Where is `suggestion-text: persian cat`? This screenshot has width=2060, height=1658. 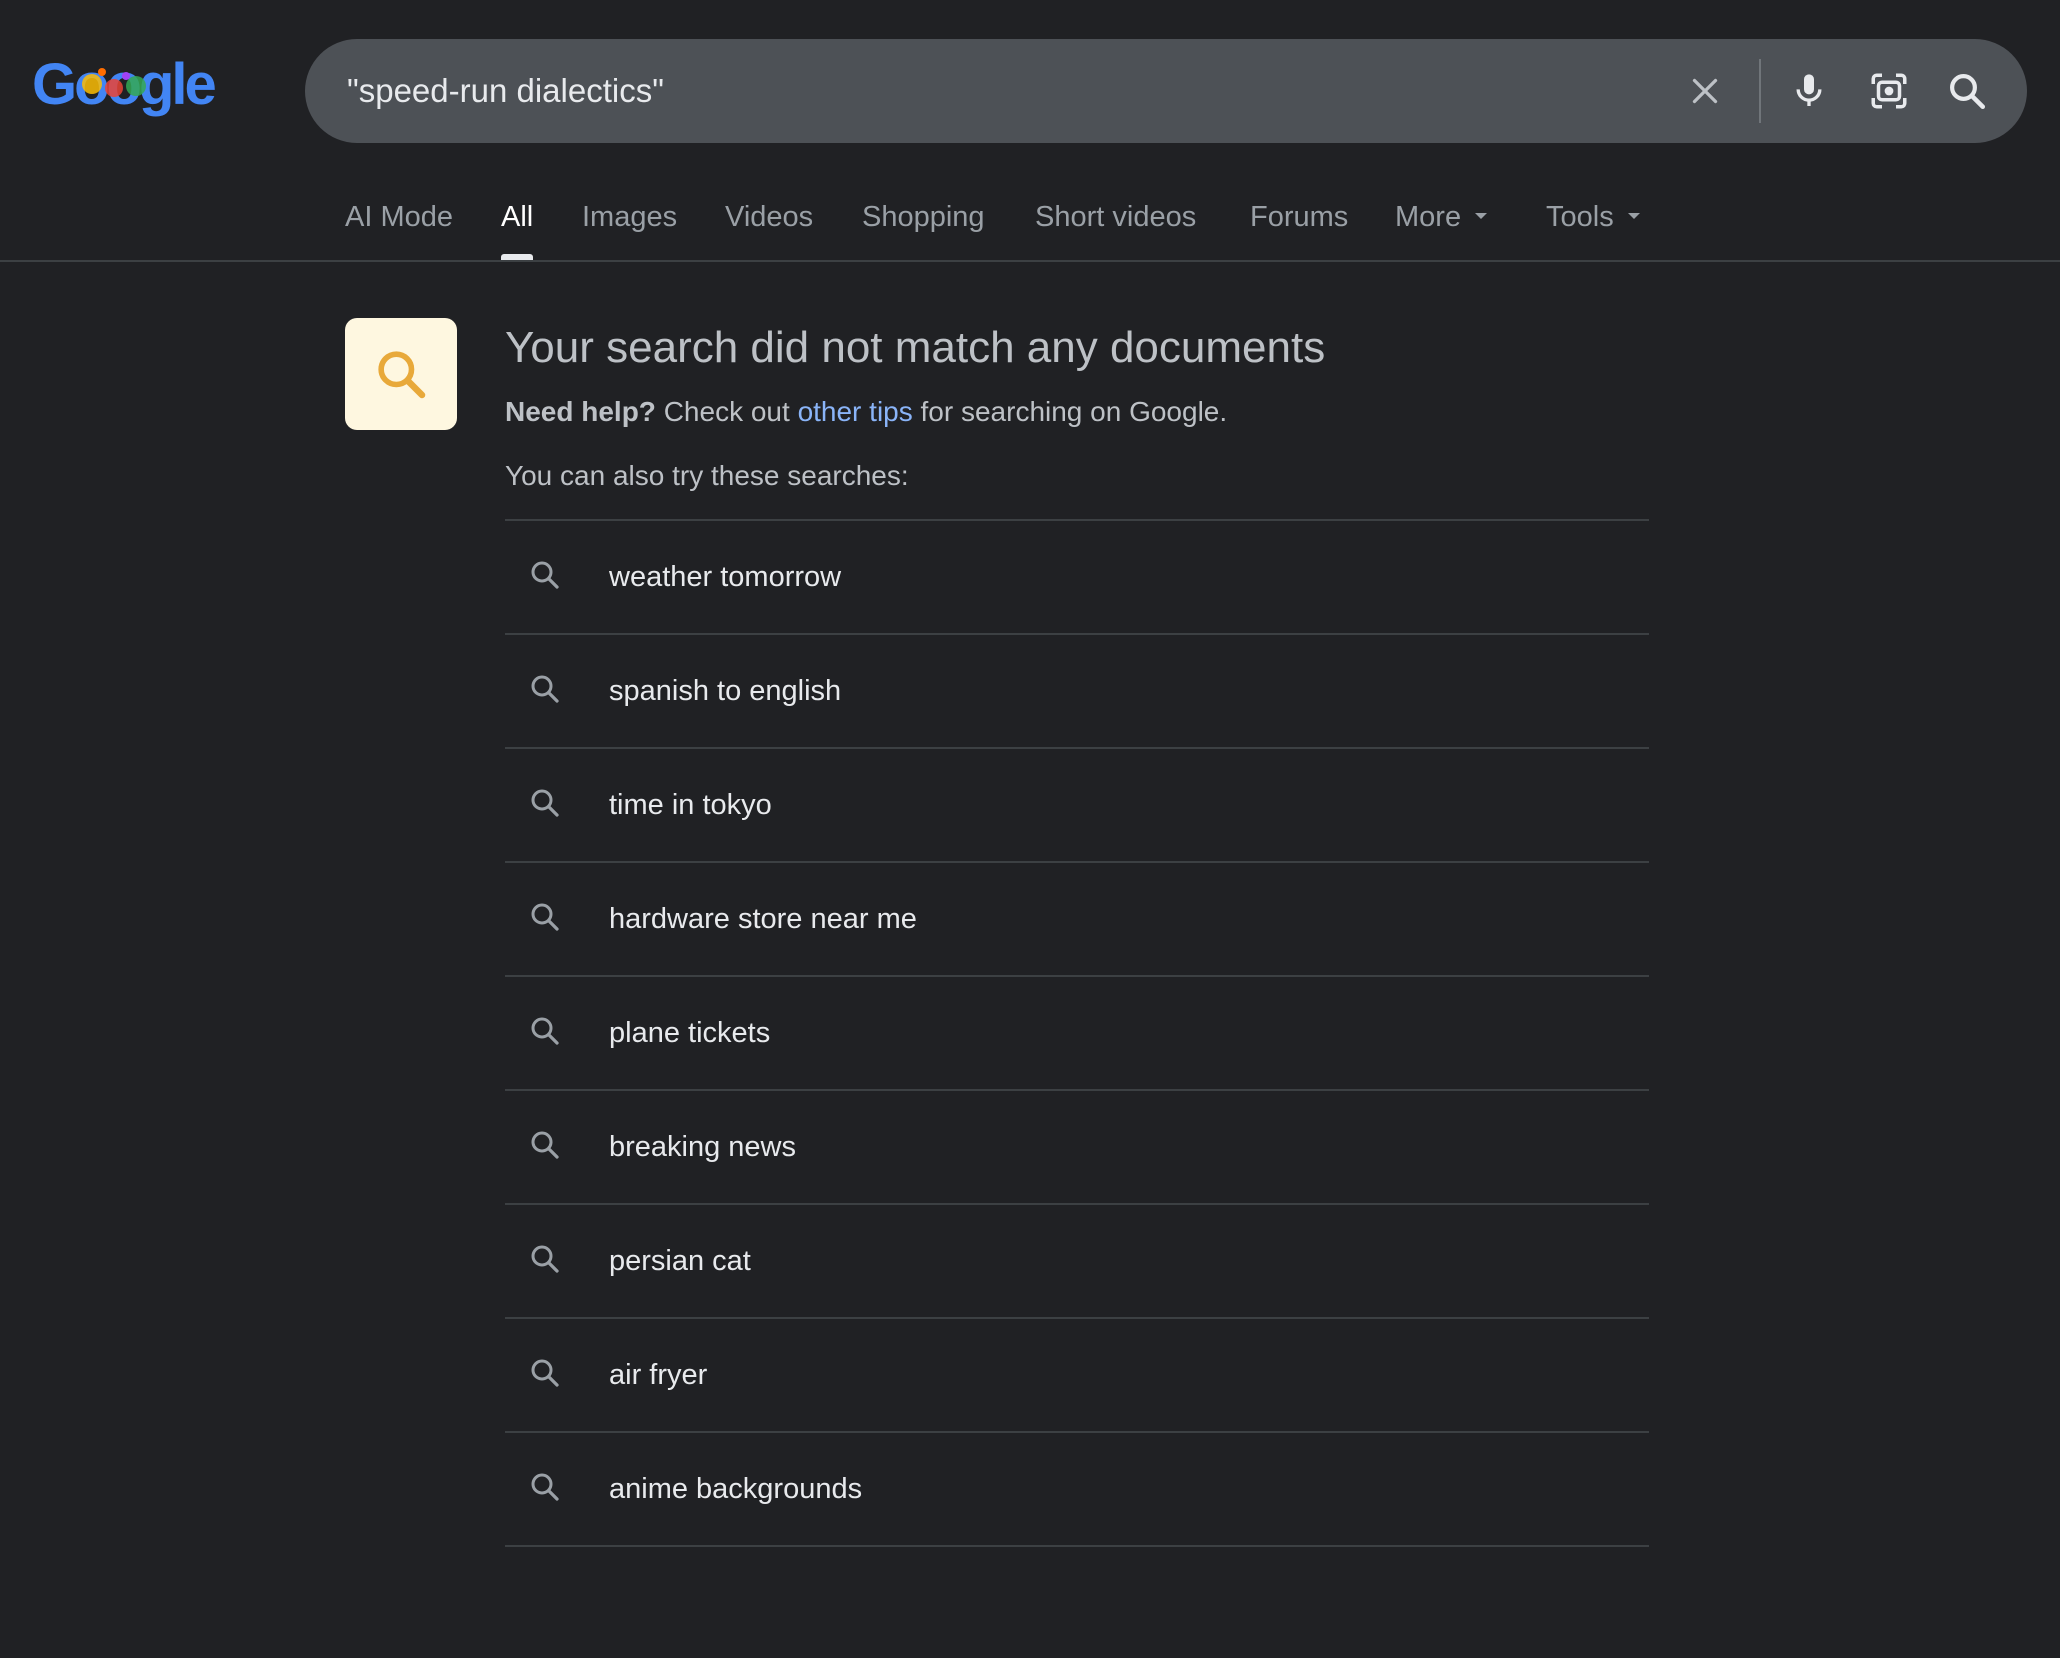 suggestion-text: persian cat is located at coordinates (680, 1261).